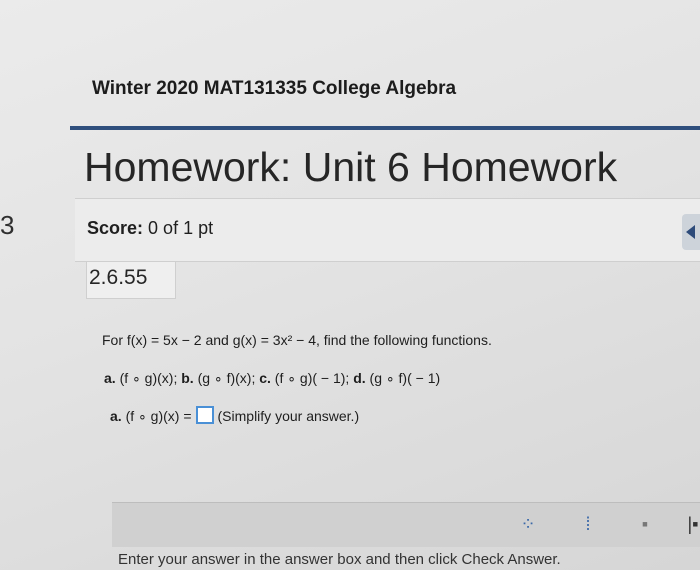 The image size is (700, 570). What do you see at coordinates (385, 128) in the screenshot?
I see `header-divider` at bounding box center [385, 128].